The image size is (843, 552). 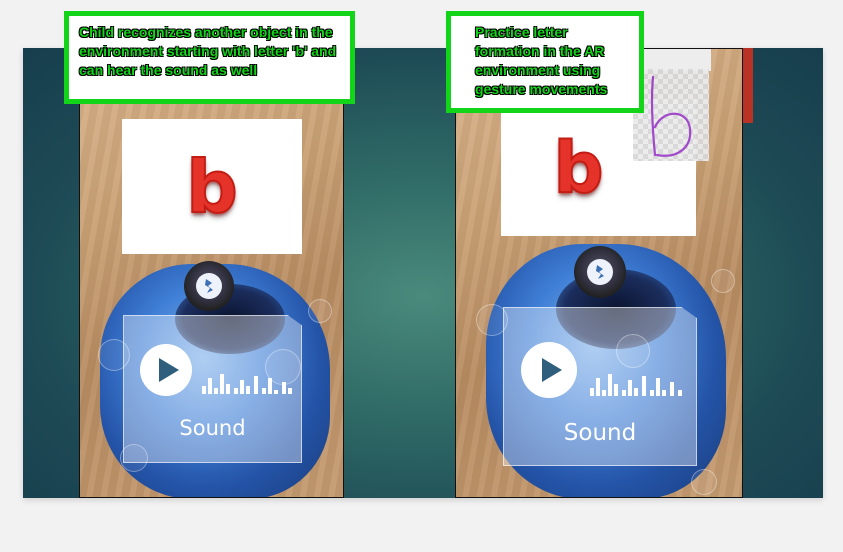 I want to click on drawing-canvas, so click(x=671, y=115).